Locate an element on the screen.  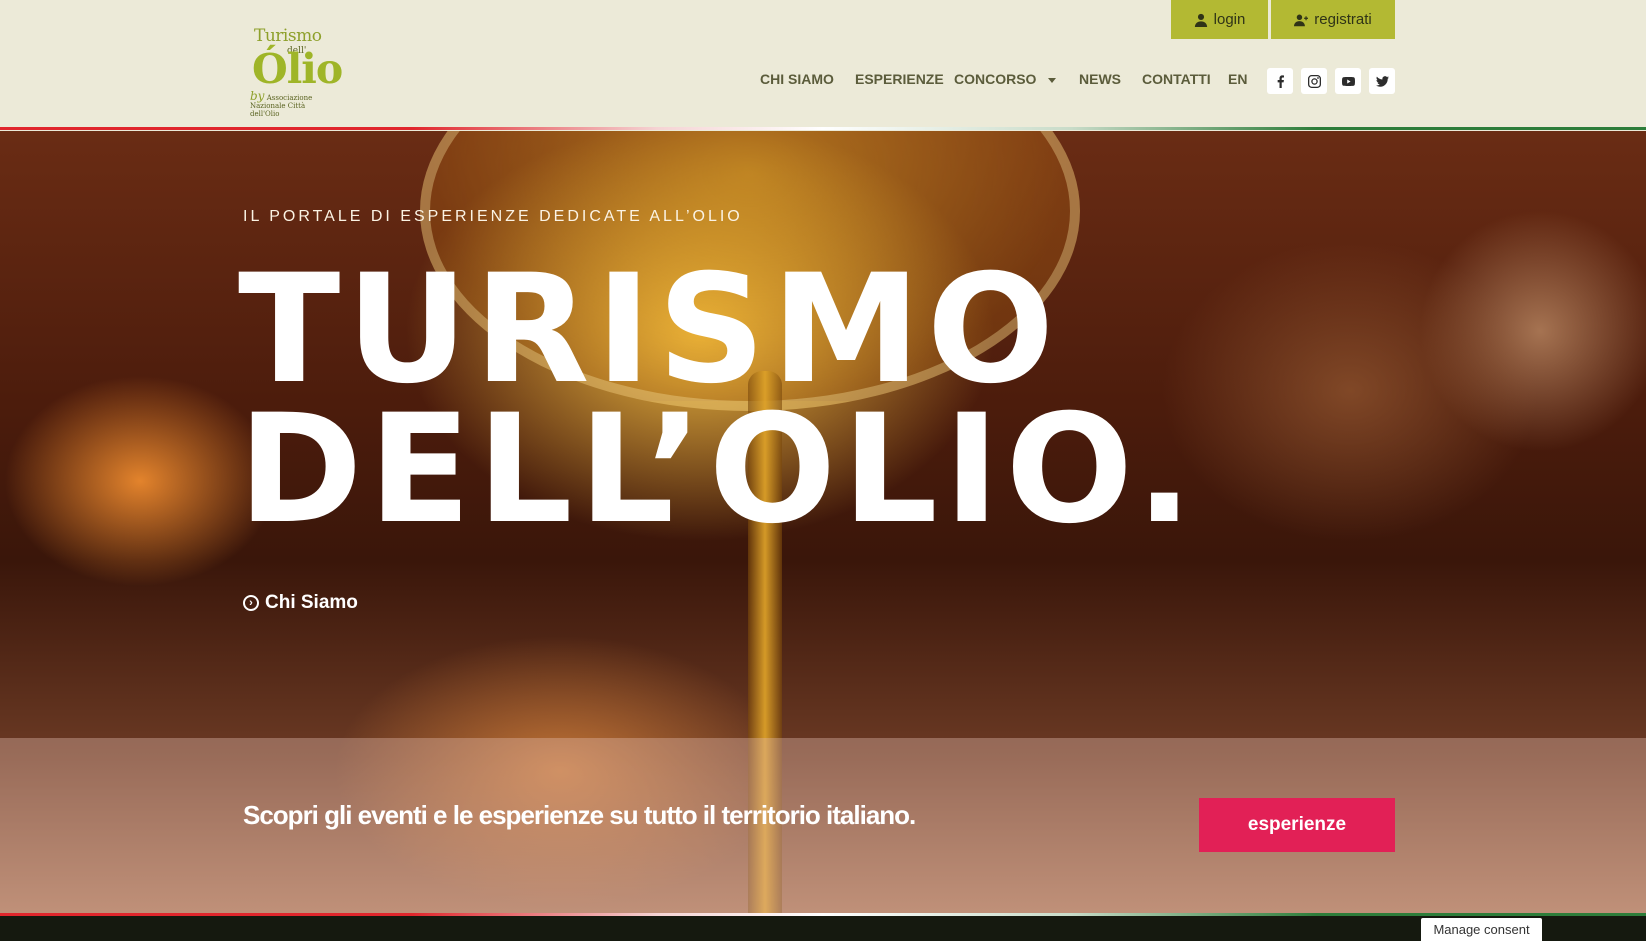
esperienze-button: esperienze is located at coordinates (1297, 825).